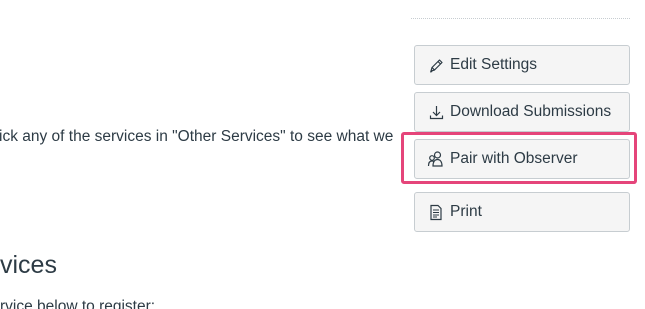 This screenshot has width=645, height=309. Describe the element at coordinates (78, 303) in the screenshot. I see `section-subtext: rvice below to register:` at that location.